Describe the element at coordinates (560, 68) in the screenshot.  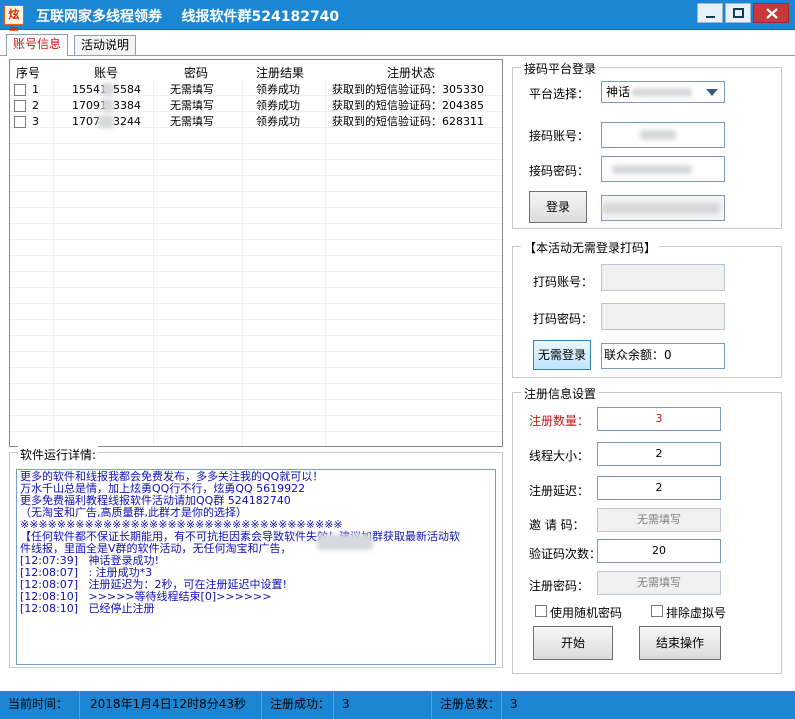
I see `sms-platform-title: 接码平台登录` at that location.